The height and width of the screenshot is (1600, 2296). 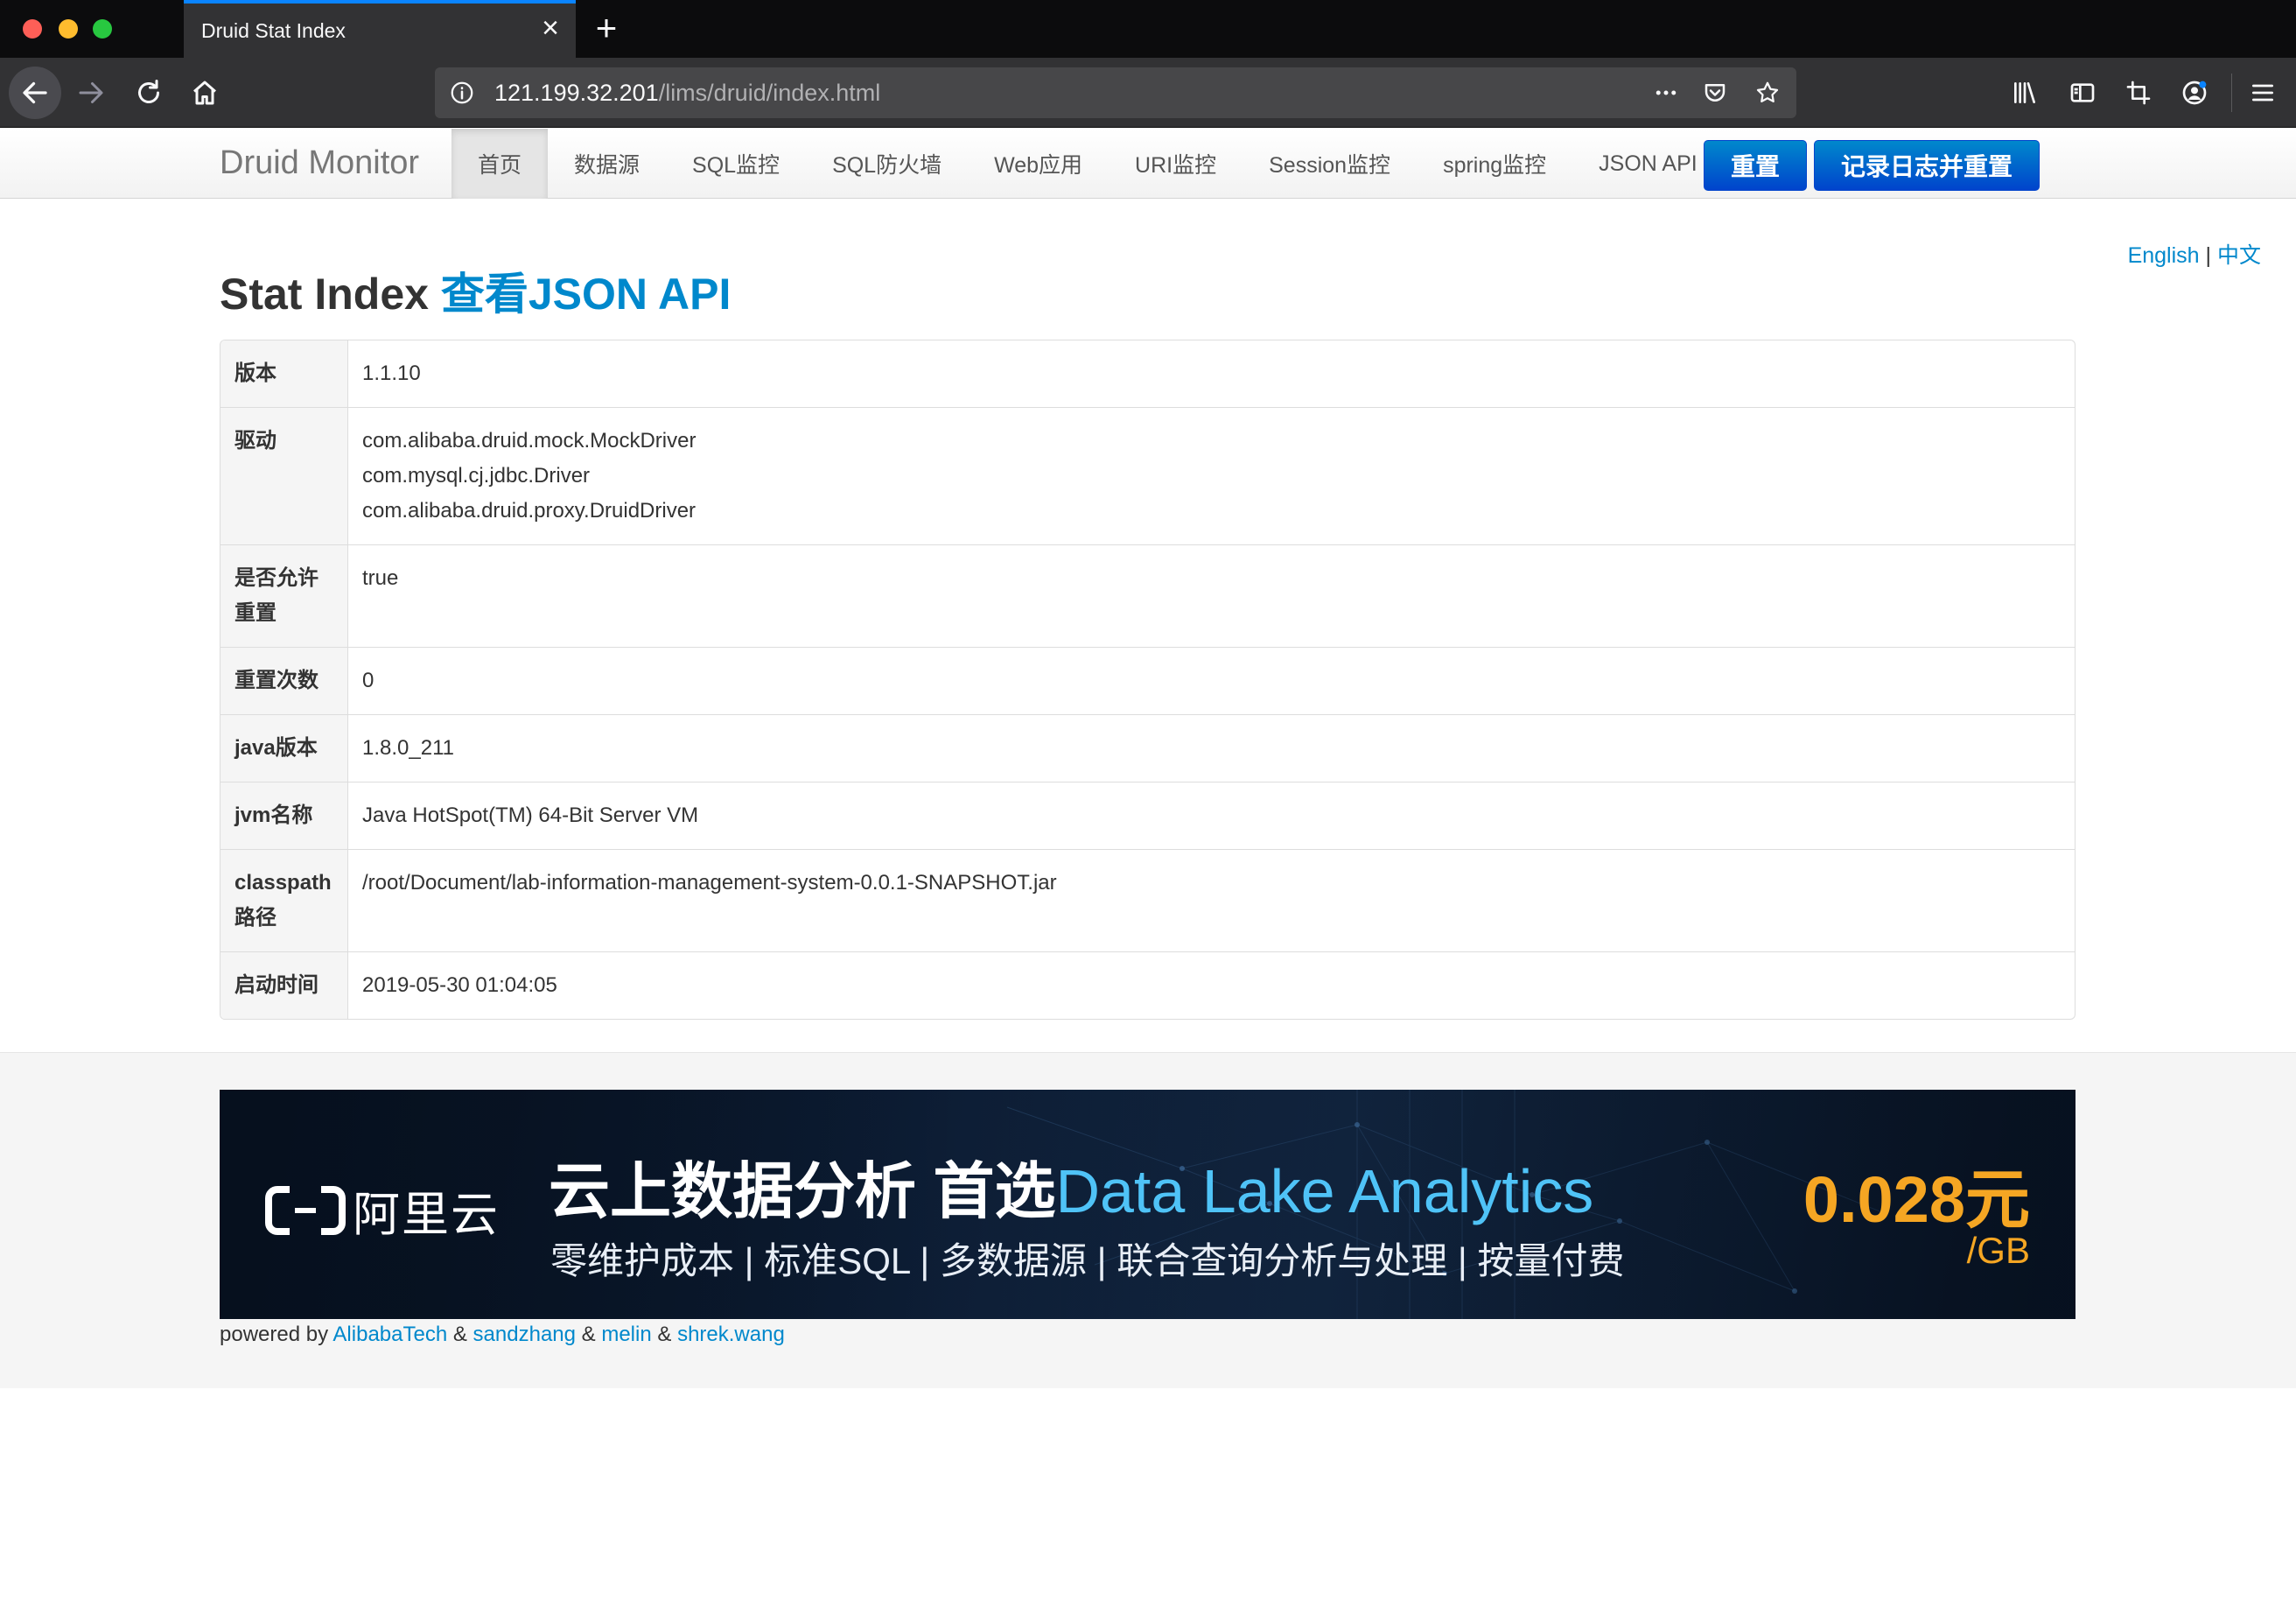 What do you see at coordinates (1211, 595) in the screenshot?
I see `stat-value-cell: true` at bounding box center [1211, 595].